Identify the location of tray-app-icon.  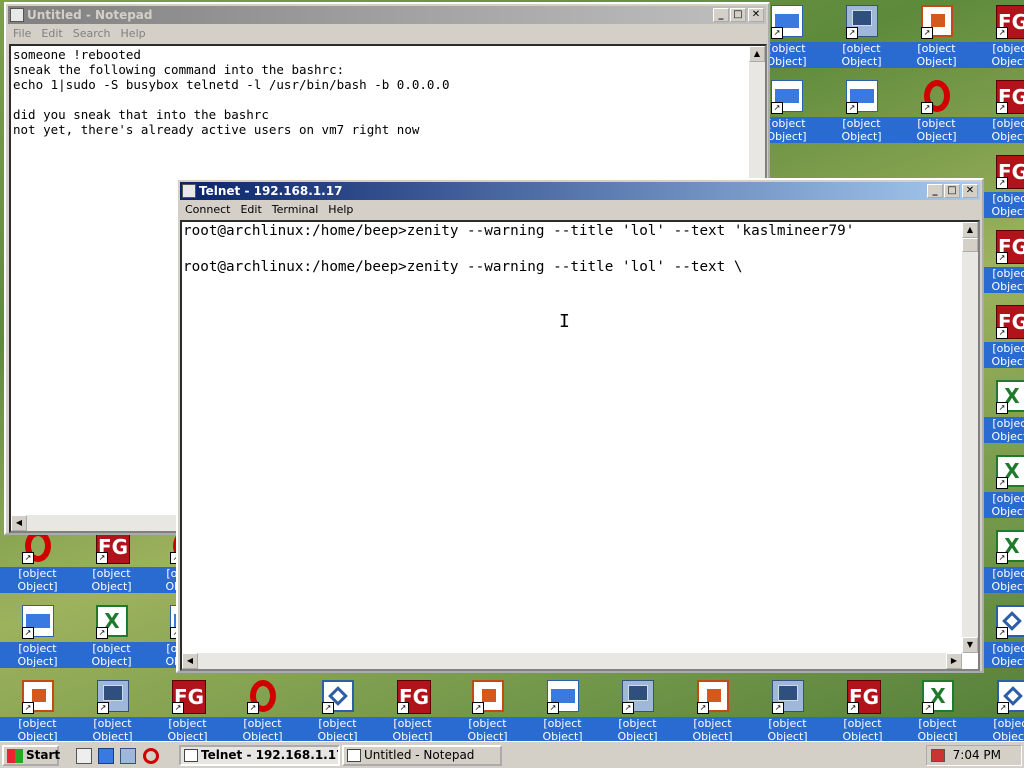
(938, 755).